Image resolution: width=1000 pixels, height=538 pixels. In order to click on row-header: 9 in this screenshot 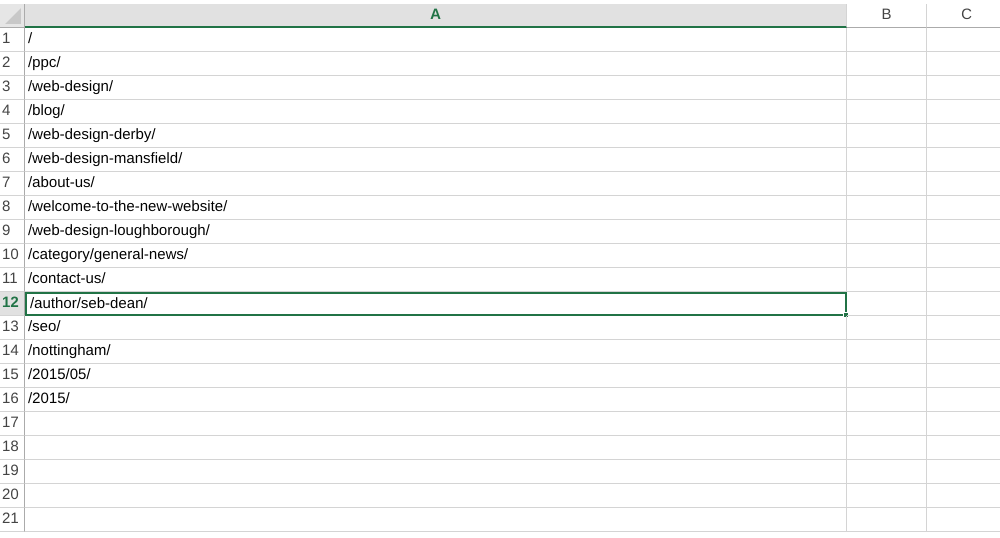, I will do `click(12, 232)`.